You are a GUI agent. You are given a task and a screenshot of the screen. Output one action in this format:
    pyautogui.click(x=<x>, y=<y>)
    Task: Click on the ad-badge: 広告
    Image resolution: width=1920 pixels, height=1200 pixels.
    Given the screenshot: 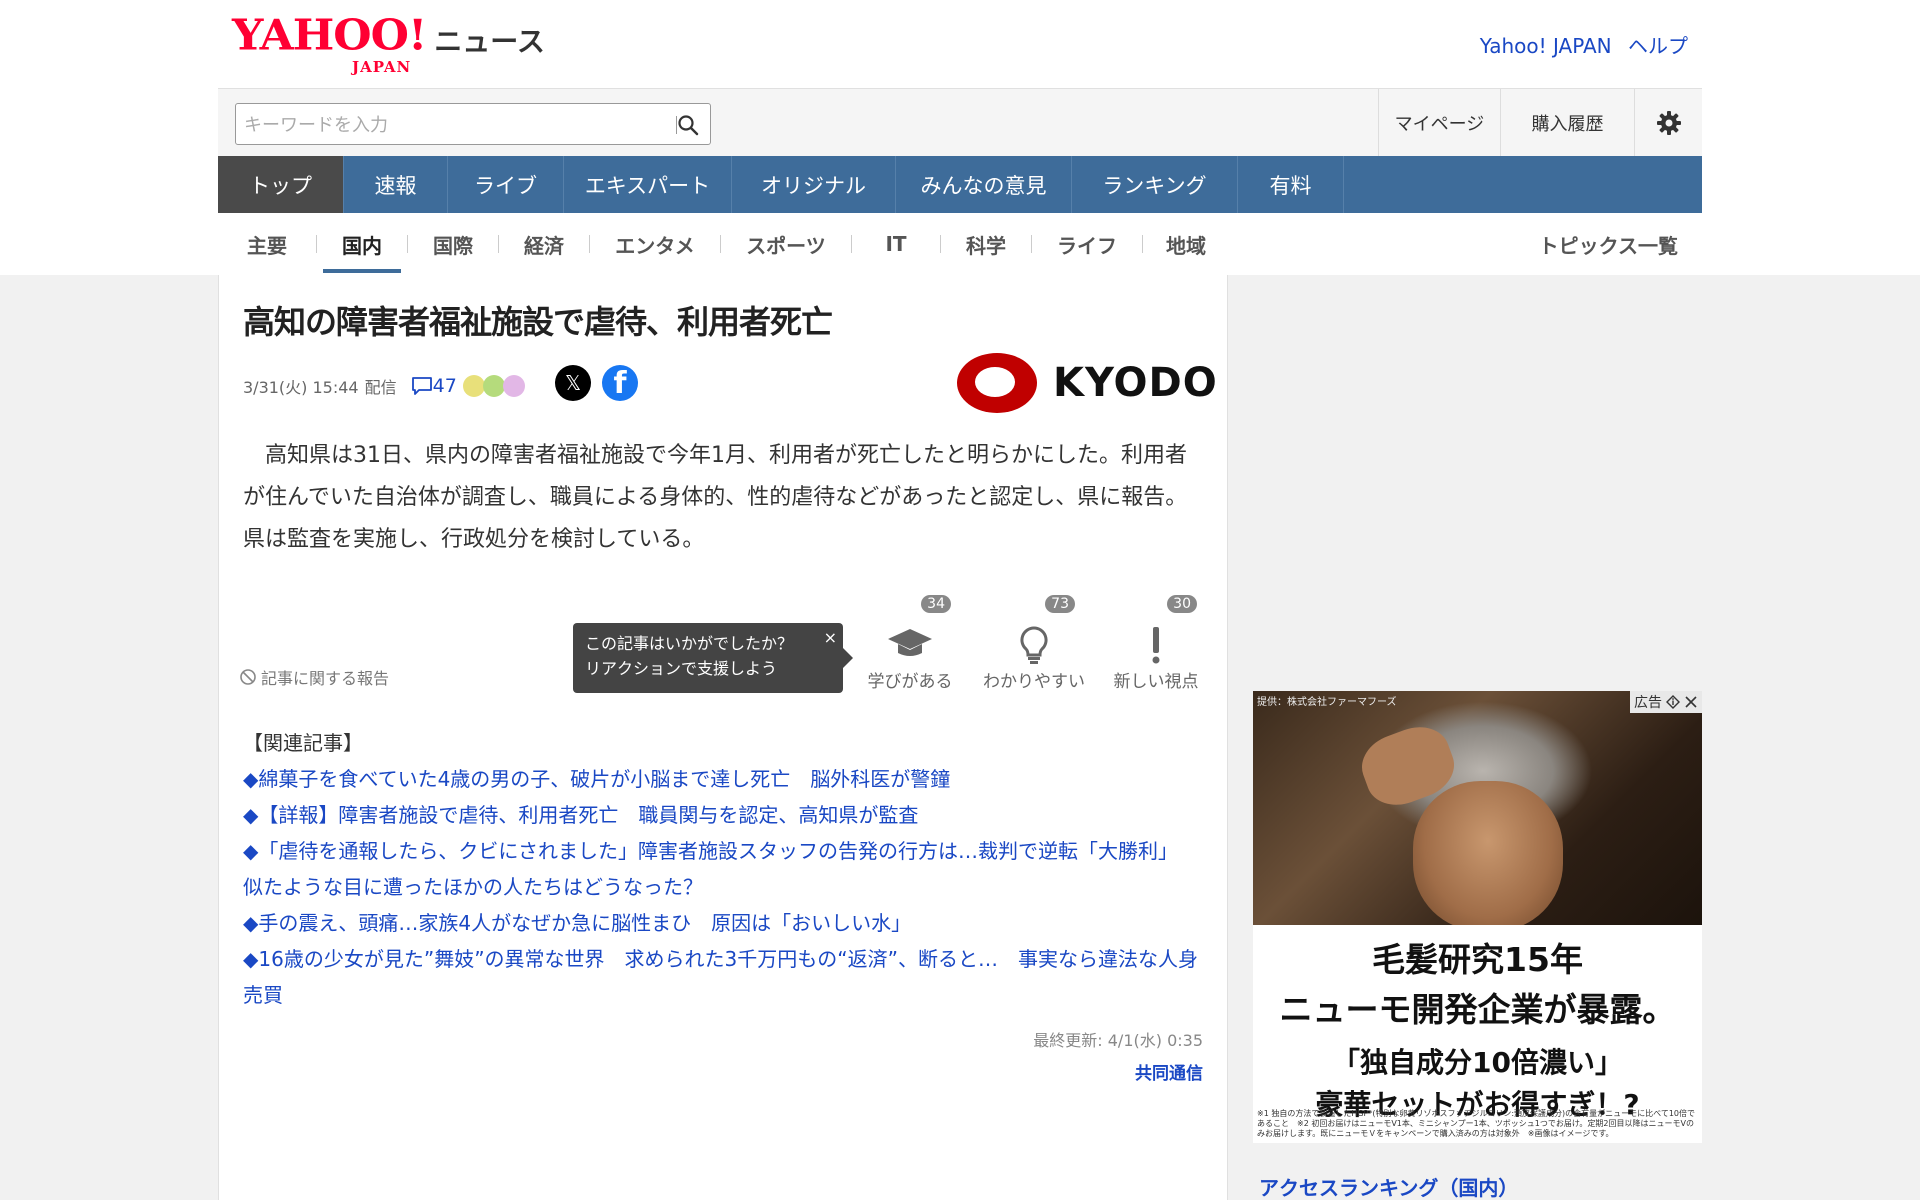 What is the action you would take?
    pyautogui.click(x=1666, y=702)
    